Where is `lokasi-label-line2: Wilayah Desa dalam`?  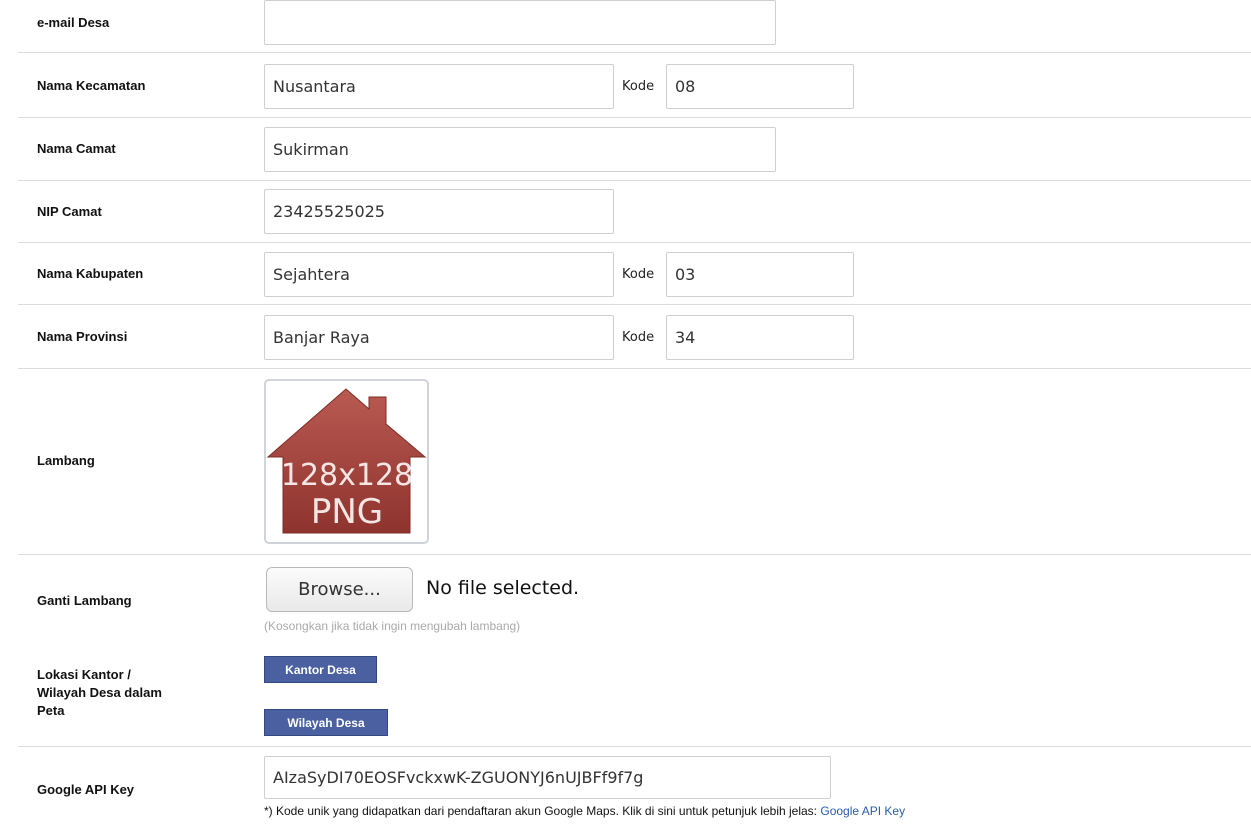
lokasi-label-line2: Wilayah Desa dalam is located at coordinates (99, 692).